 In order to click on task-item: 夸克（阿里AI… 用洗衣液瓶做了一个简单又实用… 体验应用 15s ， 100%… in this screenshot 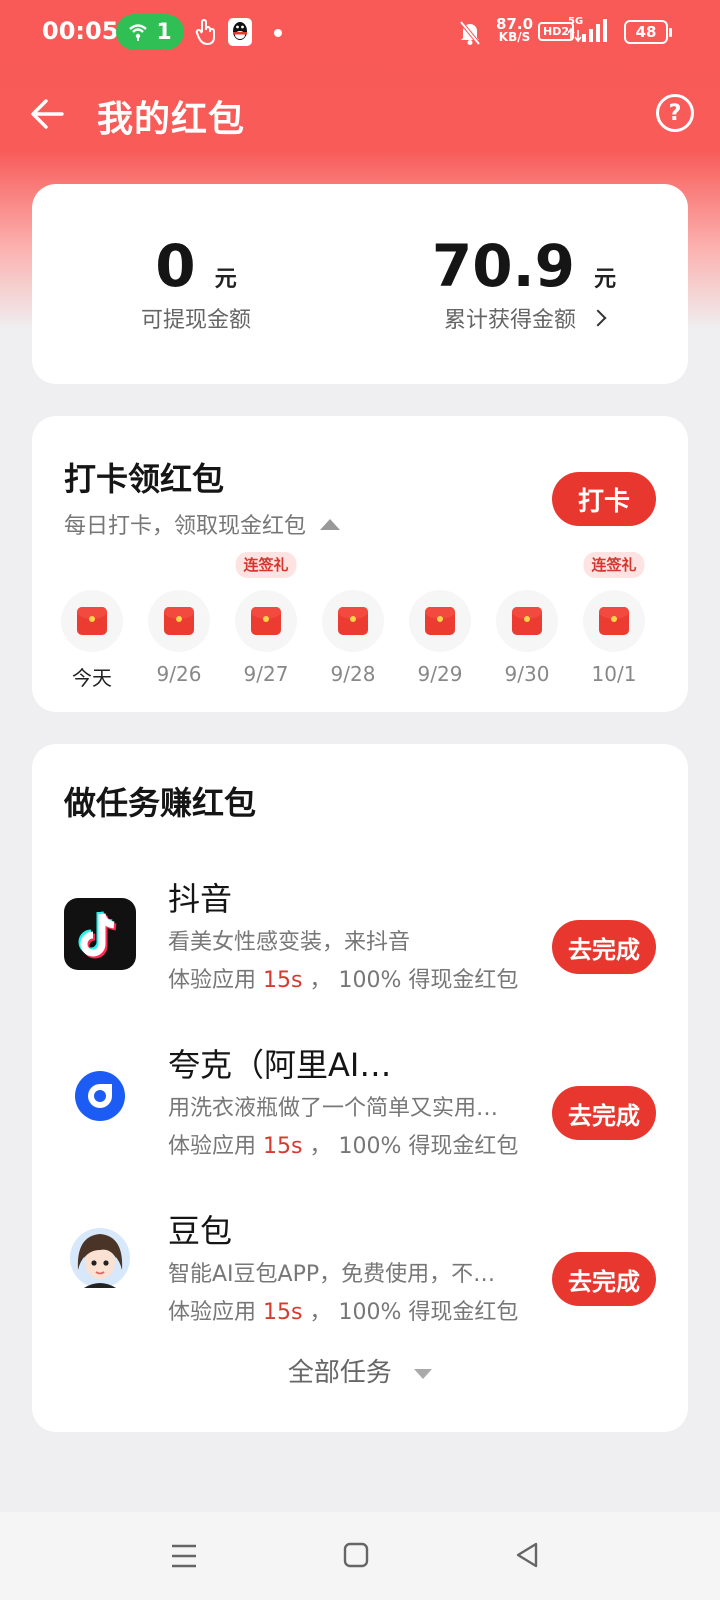, I will do `click(360, 1115)`.